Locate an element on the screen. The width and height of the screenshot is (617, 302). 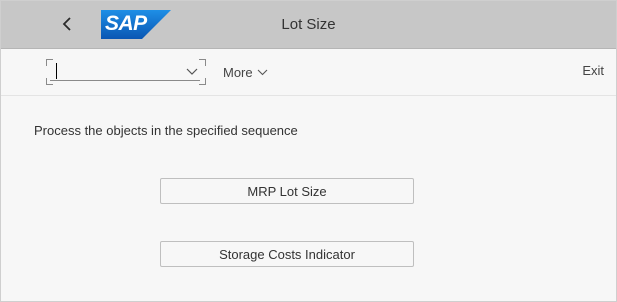
mrp-lot-size-button: MRP Lot Size is located at coordinates (287, 191).